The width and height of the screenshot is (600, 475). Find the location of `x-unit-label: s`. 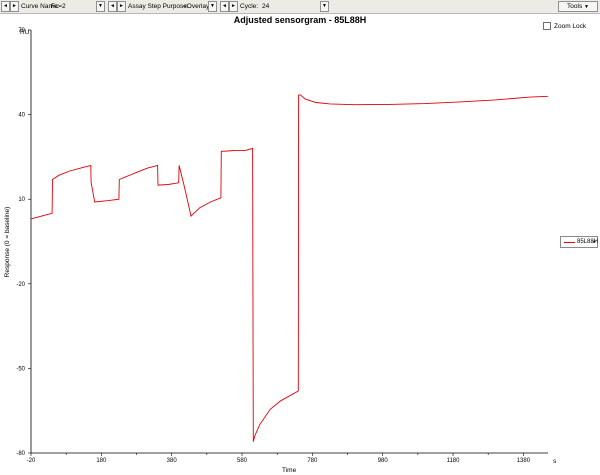

x-unit-label: s is located at coordinates (555, 461).